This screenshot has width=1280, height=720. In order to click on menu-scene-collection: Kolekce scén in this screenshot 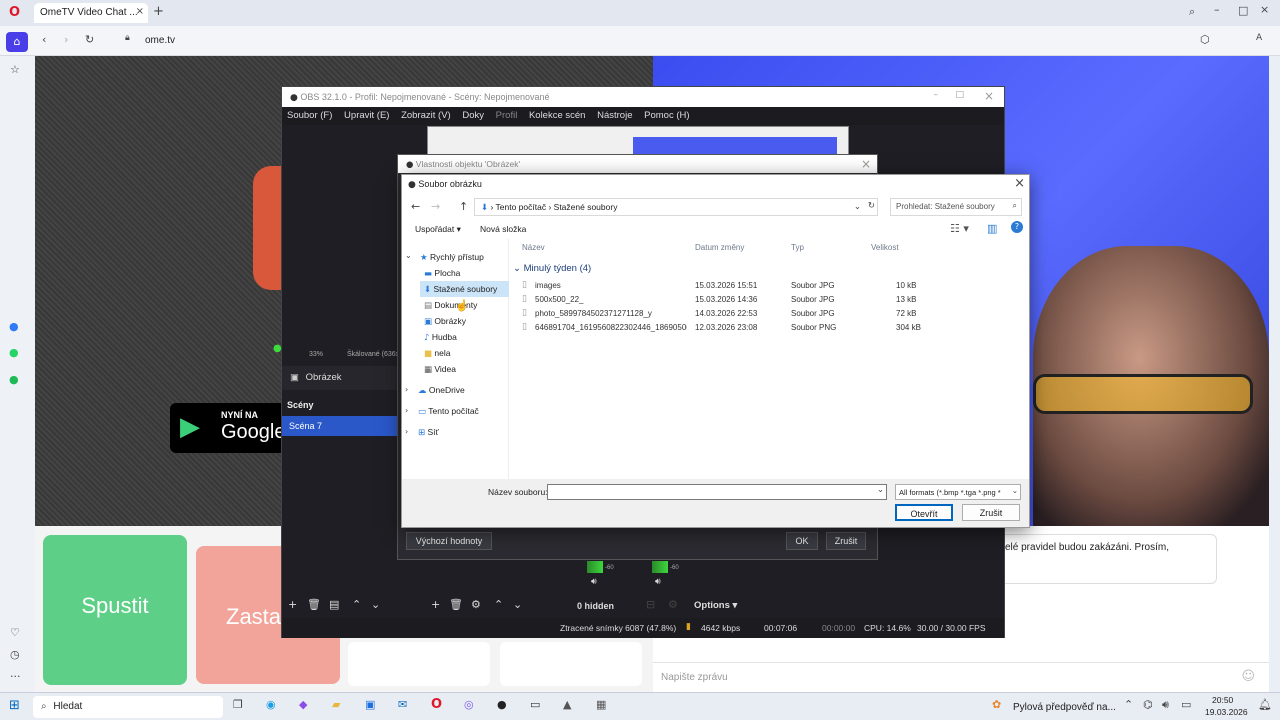, I will do `click(557, 115)`.